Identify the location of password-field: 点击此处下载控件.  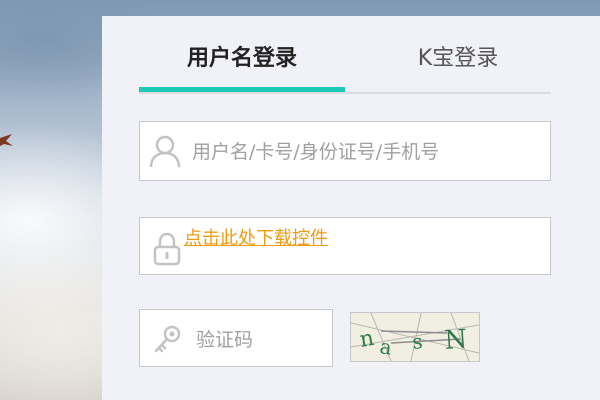
(345, 246).